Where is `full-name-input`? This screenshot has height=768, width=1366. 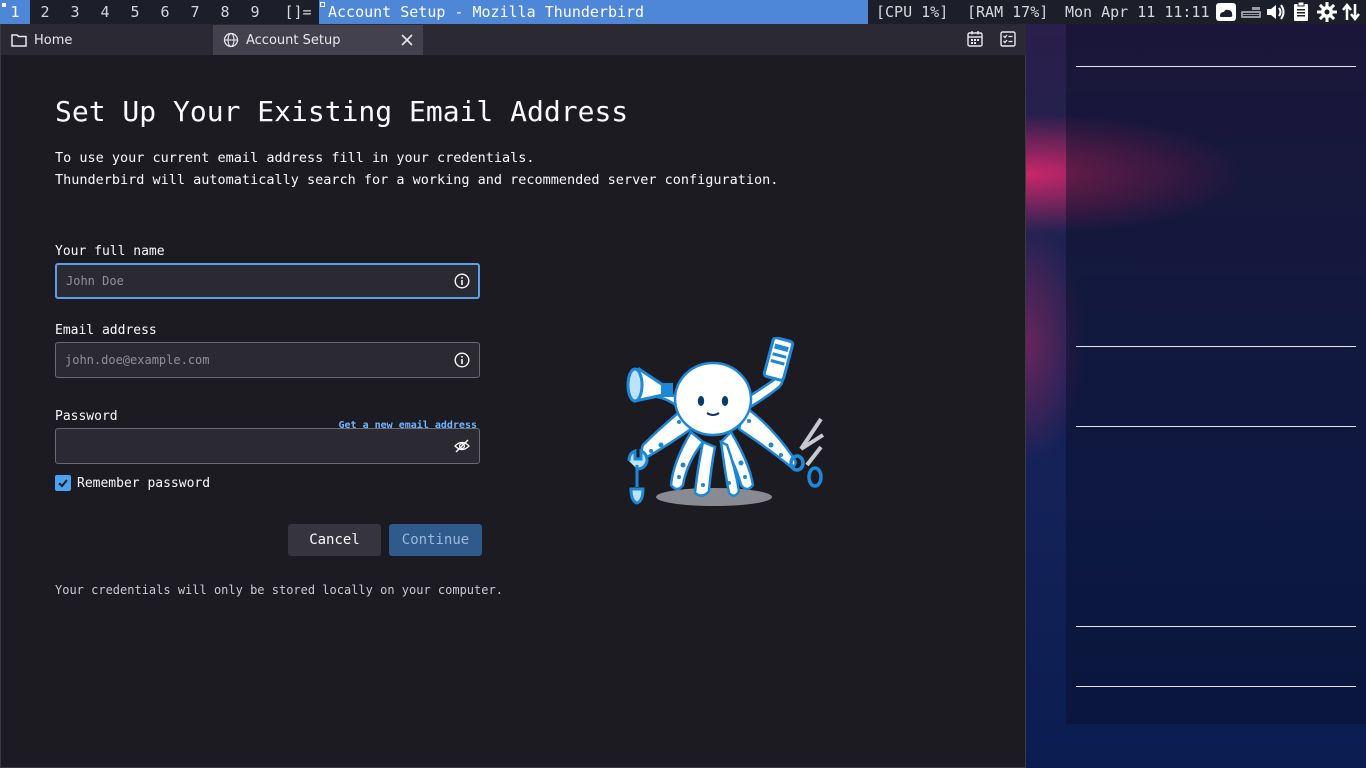
full-name-input is located at coordinates (256, 281).